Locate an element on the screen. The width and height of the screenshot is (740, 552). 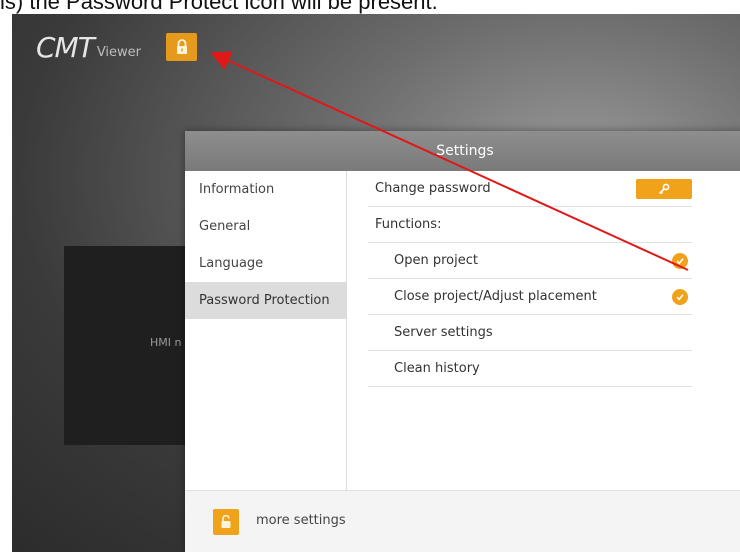
function-row-close-project: Close project/Adjust placement is located at coordinates (530, 297).